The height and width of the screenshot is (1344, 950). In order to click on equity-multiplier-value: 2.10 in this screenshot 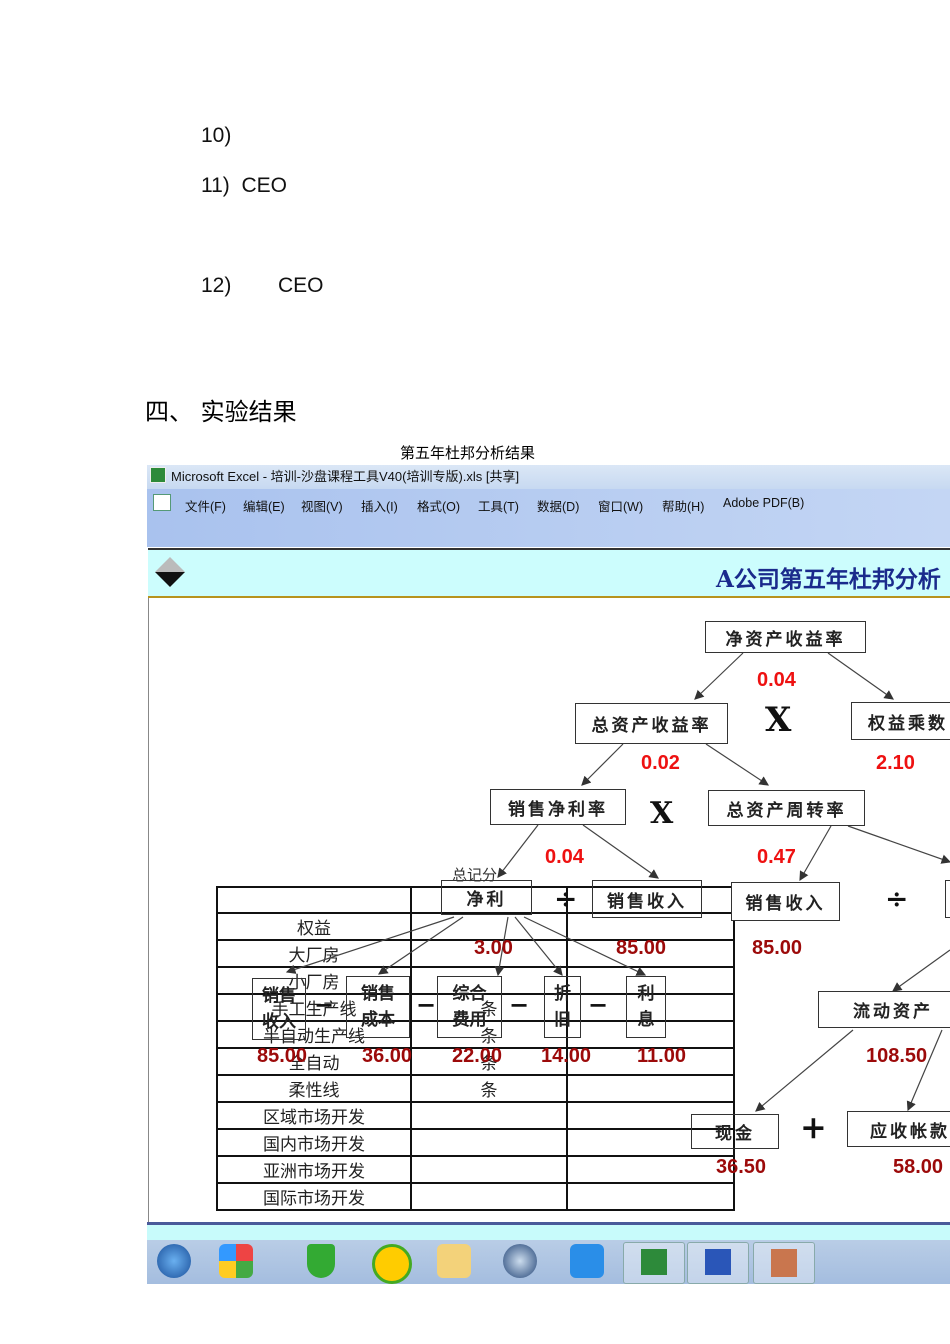, I will do `click(895, 763)`.